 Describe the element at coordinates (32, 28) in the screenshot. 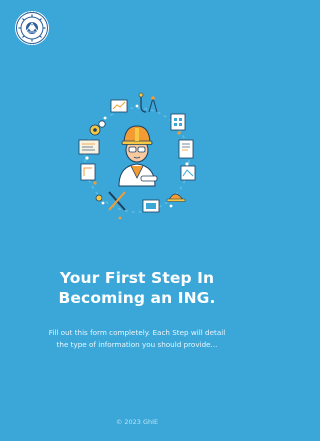

I see `logo-seal-icon` at that location.